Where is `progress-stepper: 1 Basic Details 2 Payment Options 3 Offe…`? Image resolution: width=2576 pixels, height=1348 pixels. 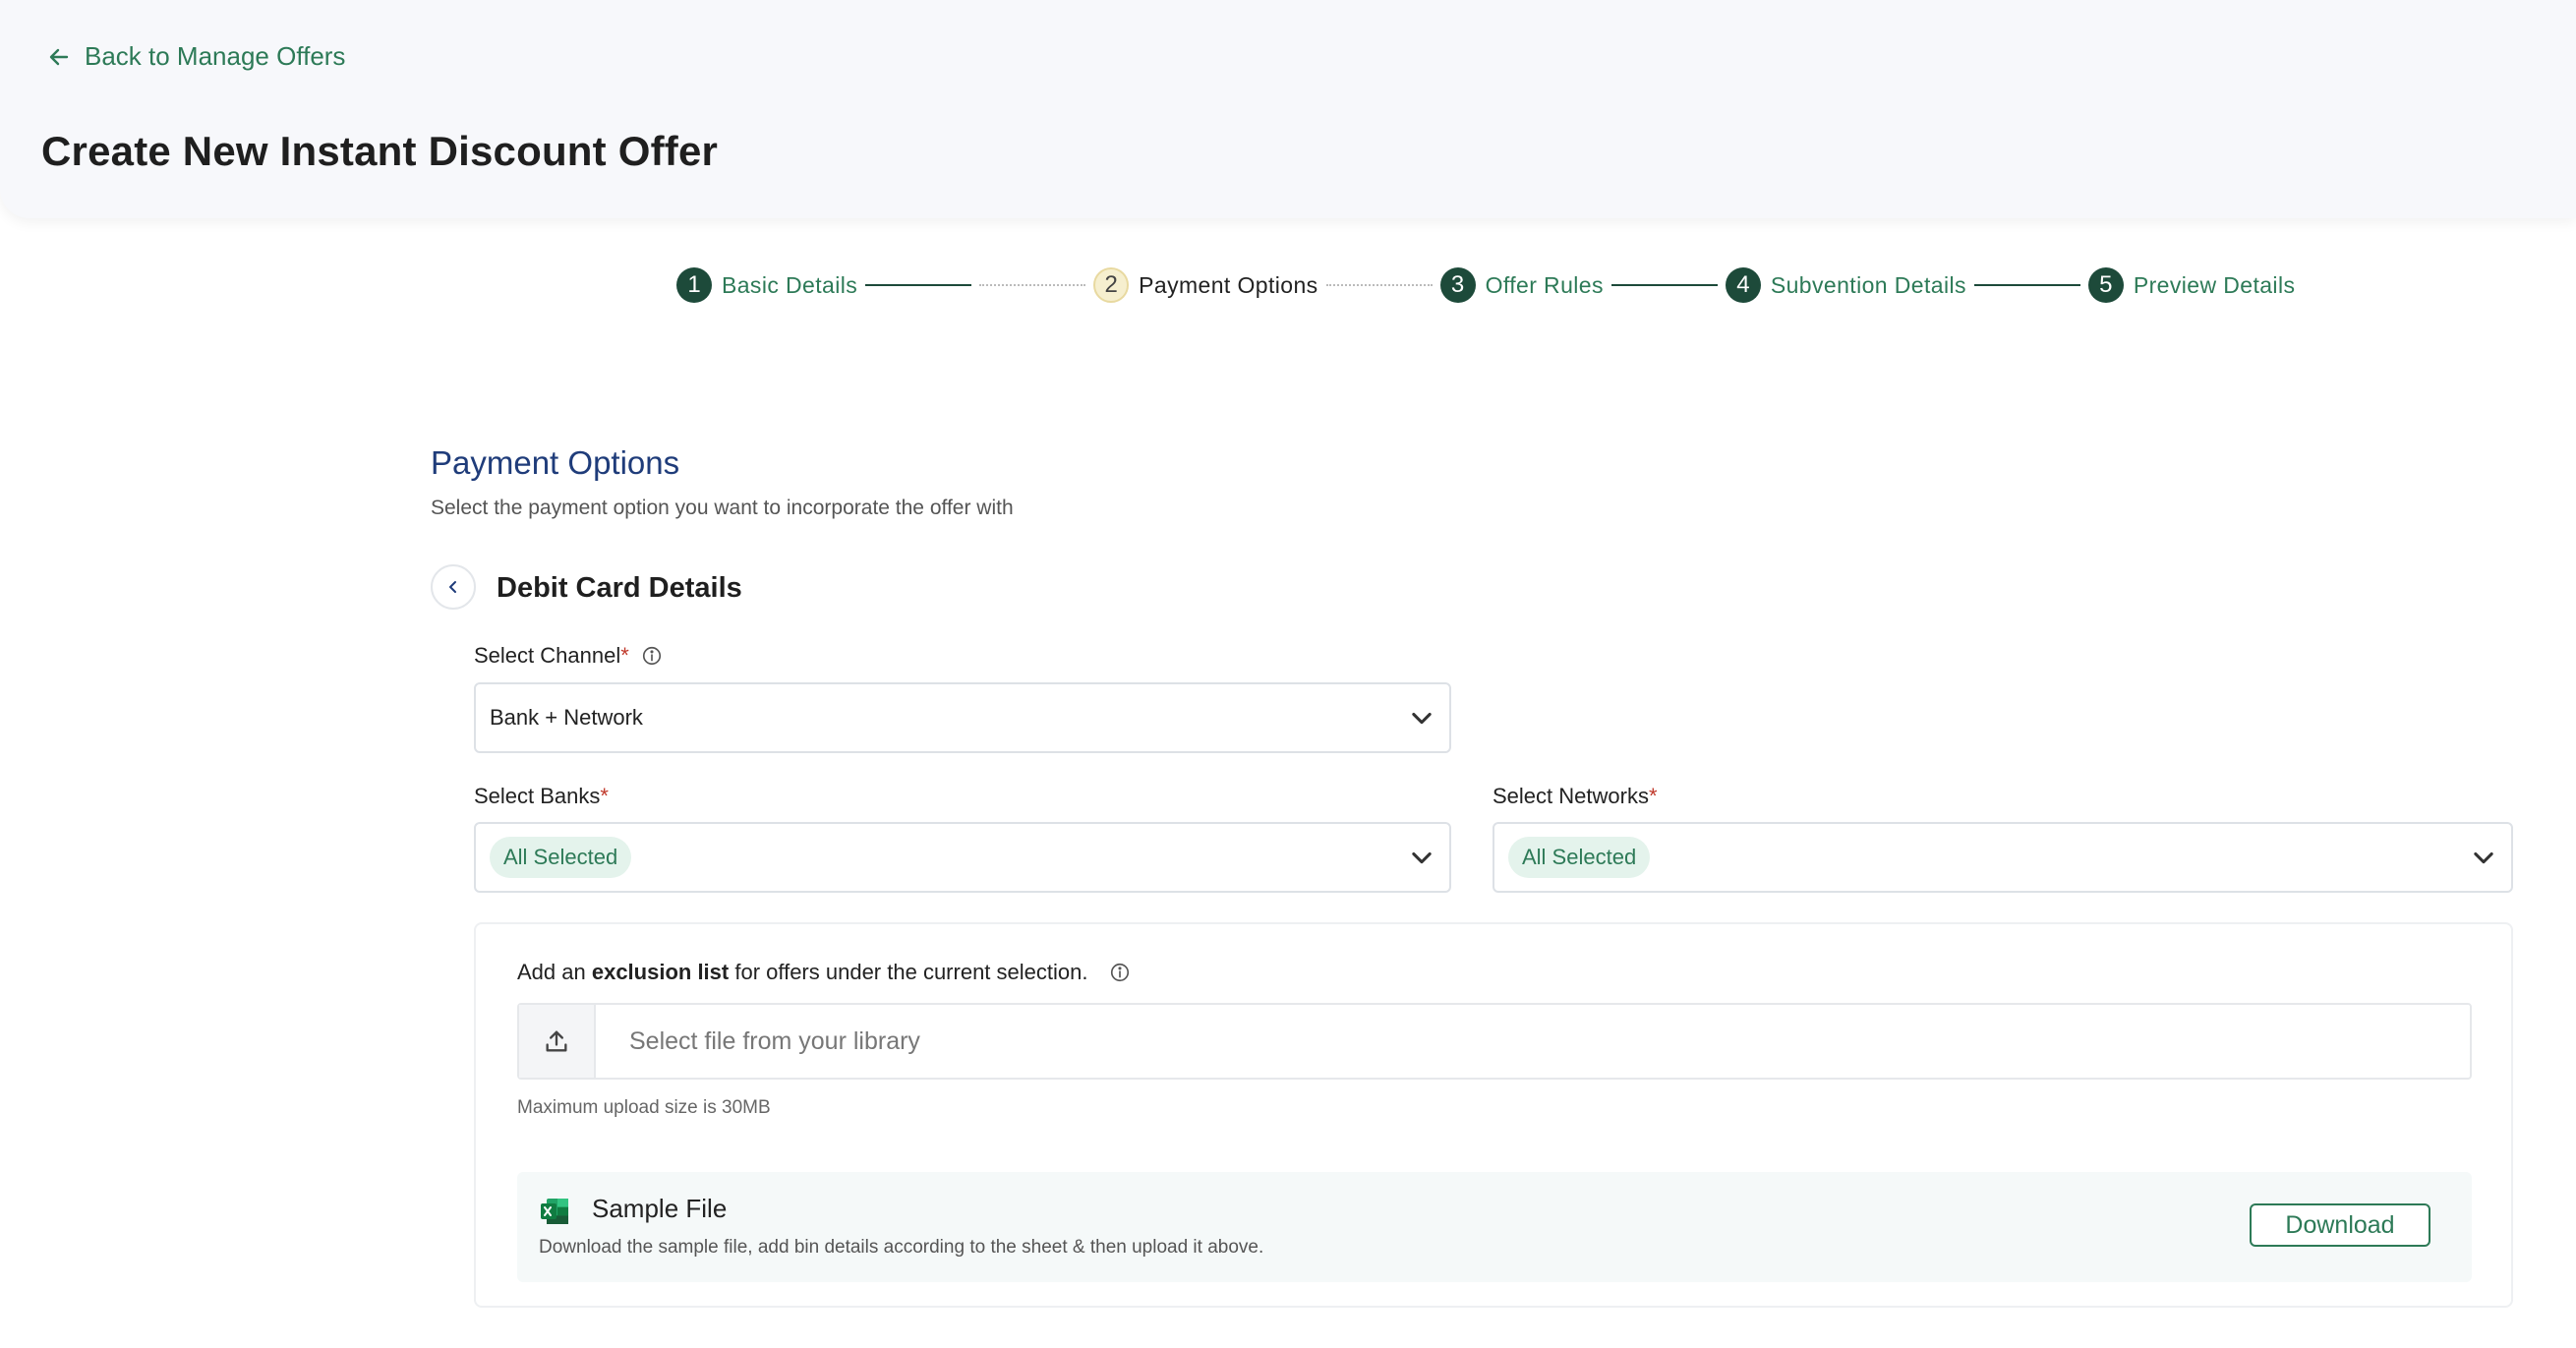 progress-stepper: 1 Basic Details 2 Payment Options 3 Offe… is located at coordinates (1485, 285).